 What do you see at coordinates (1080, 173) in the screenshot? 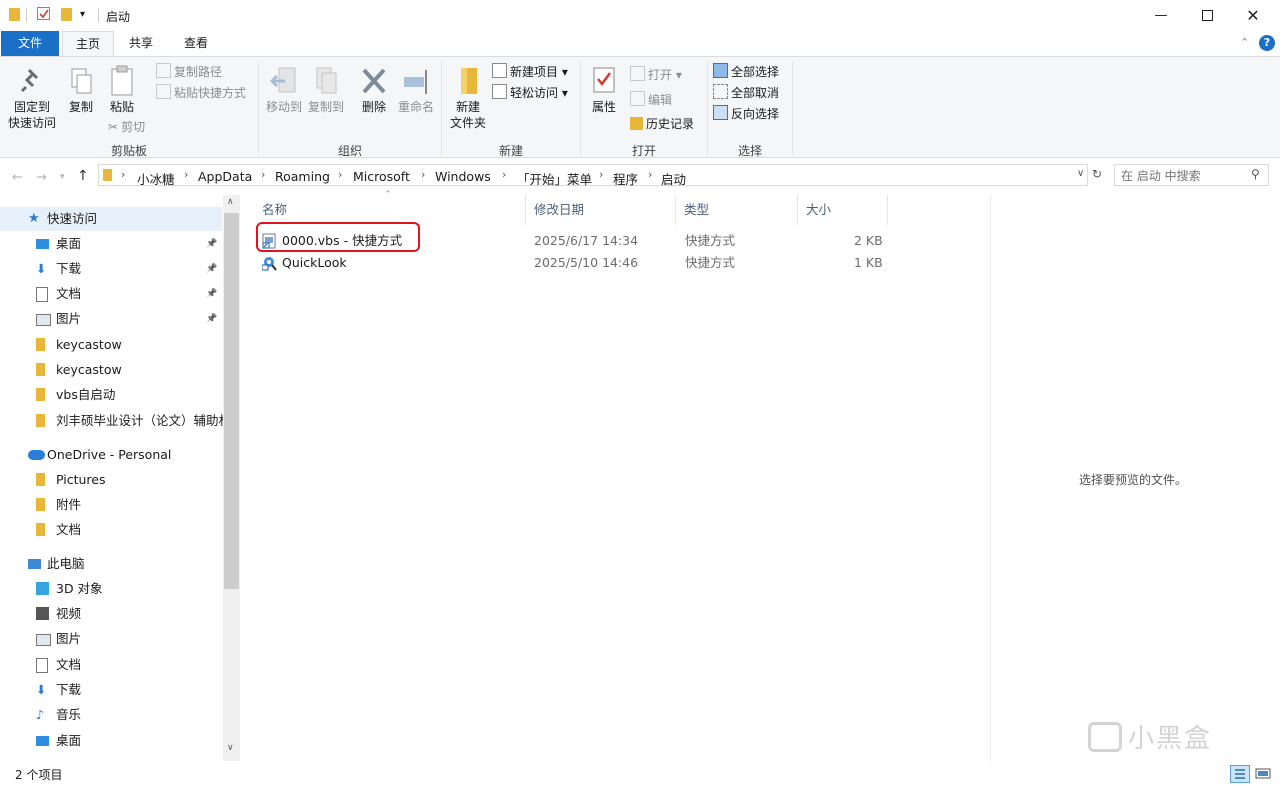
I see `address-history-icon: ∨` at bounding box center [1080, 173].